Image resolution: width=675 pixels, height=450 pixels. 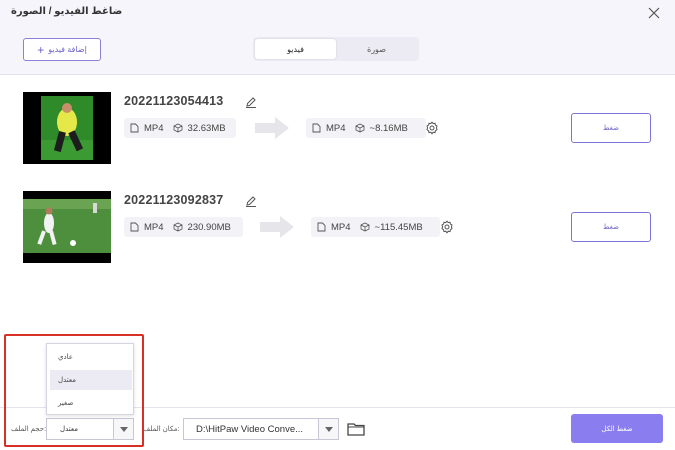 What do you see at coordinates (183, 227) in the screenshot?
I see `source-info: MP4 230.90MB` at bounding box center [183, 227].